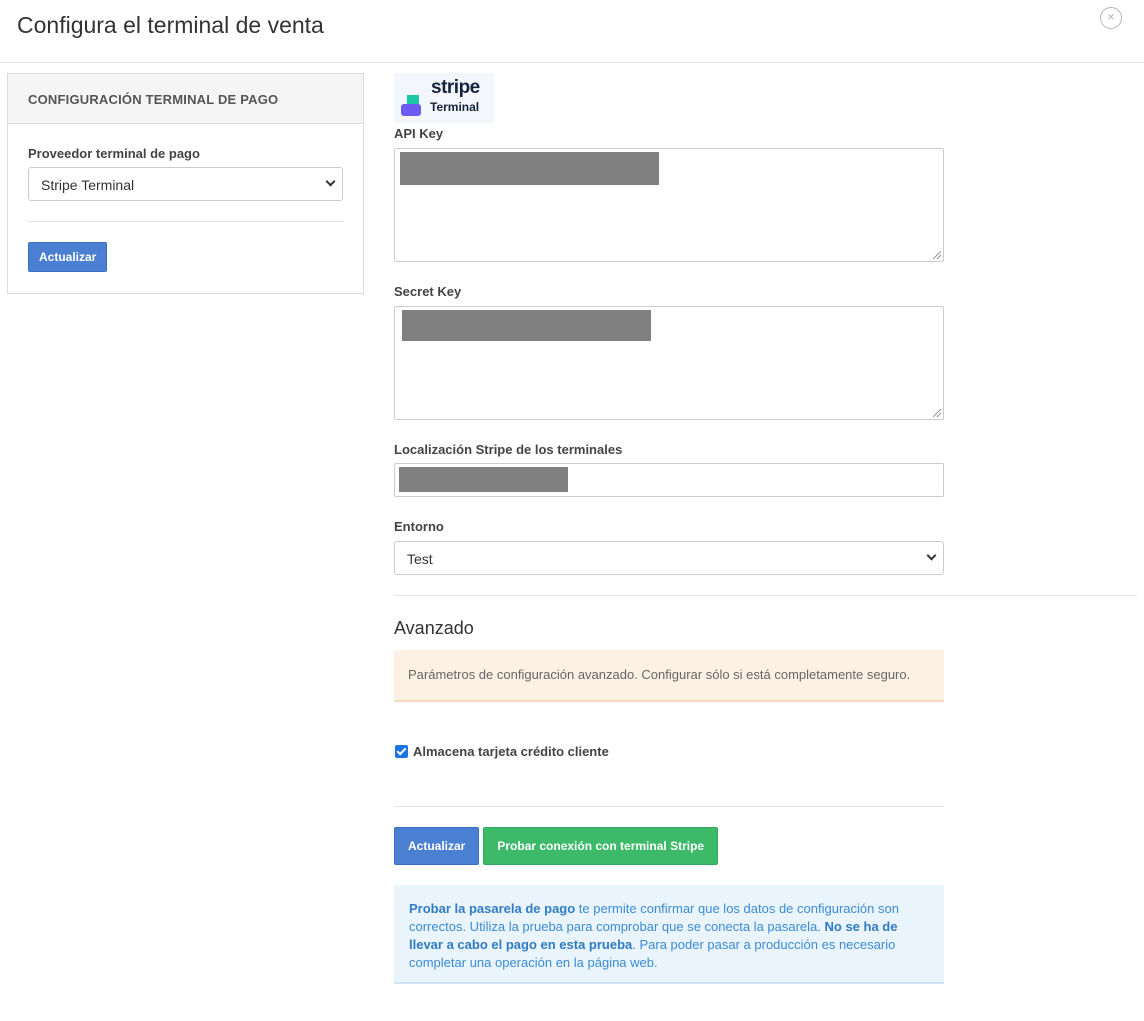 The height and width of the screenshot is (1021, 1144). What do you see at coordinates (170, 25) in the screenshot?
I see `page-title: Configura el terminal de venta` at bounding box center [170, 25].